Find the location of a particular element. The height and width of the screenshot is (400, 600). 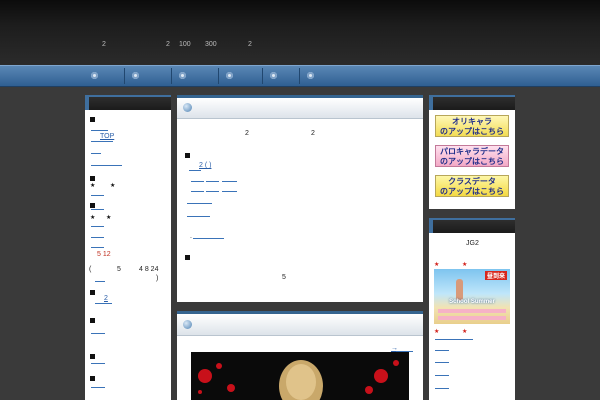

link-2: 2 is located at coordinates (106, 298).